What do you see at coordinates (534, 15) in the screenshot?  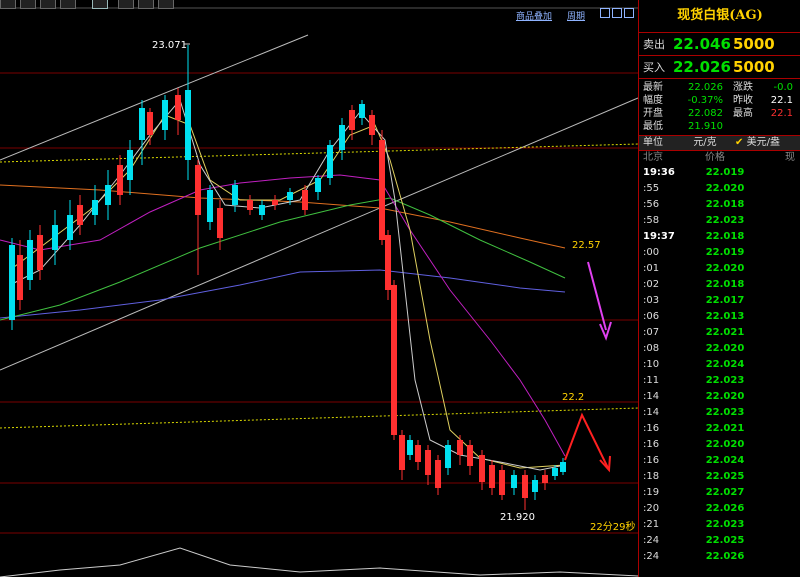 I see `overlay-commodity-link: 商品叠加` at bounding box center [534, 15].